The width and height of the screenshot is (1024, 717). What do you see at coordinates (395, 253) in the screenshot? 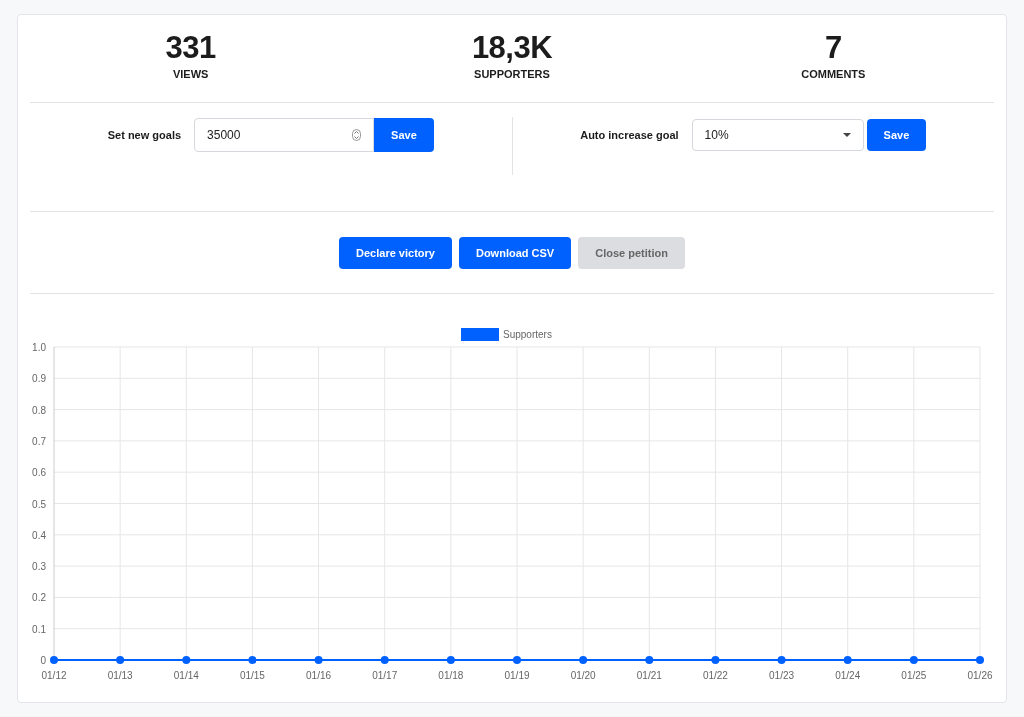
I see `action-button: Declare victory` at bounding box center [395, 253].